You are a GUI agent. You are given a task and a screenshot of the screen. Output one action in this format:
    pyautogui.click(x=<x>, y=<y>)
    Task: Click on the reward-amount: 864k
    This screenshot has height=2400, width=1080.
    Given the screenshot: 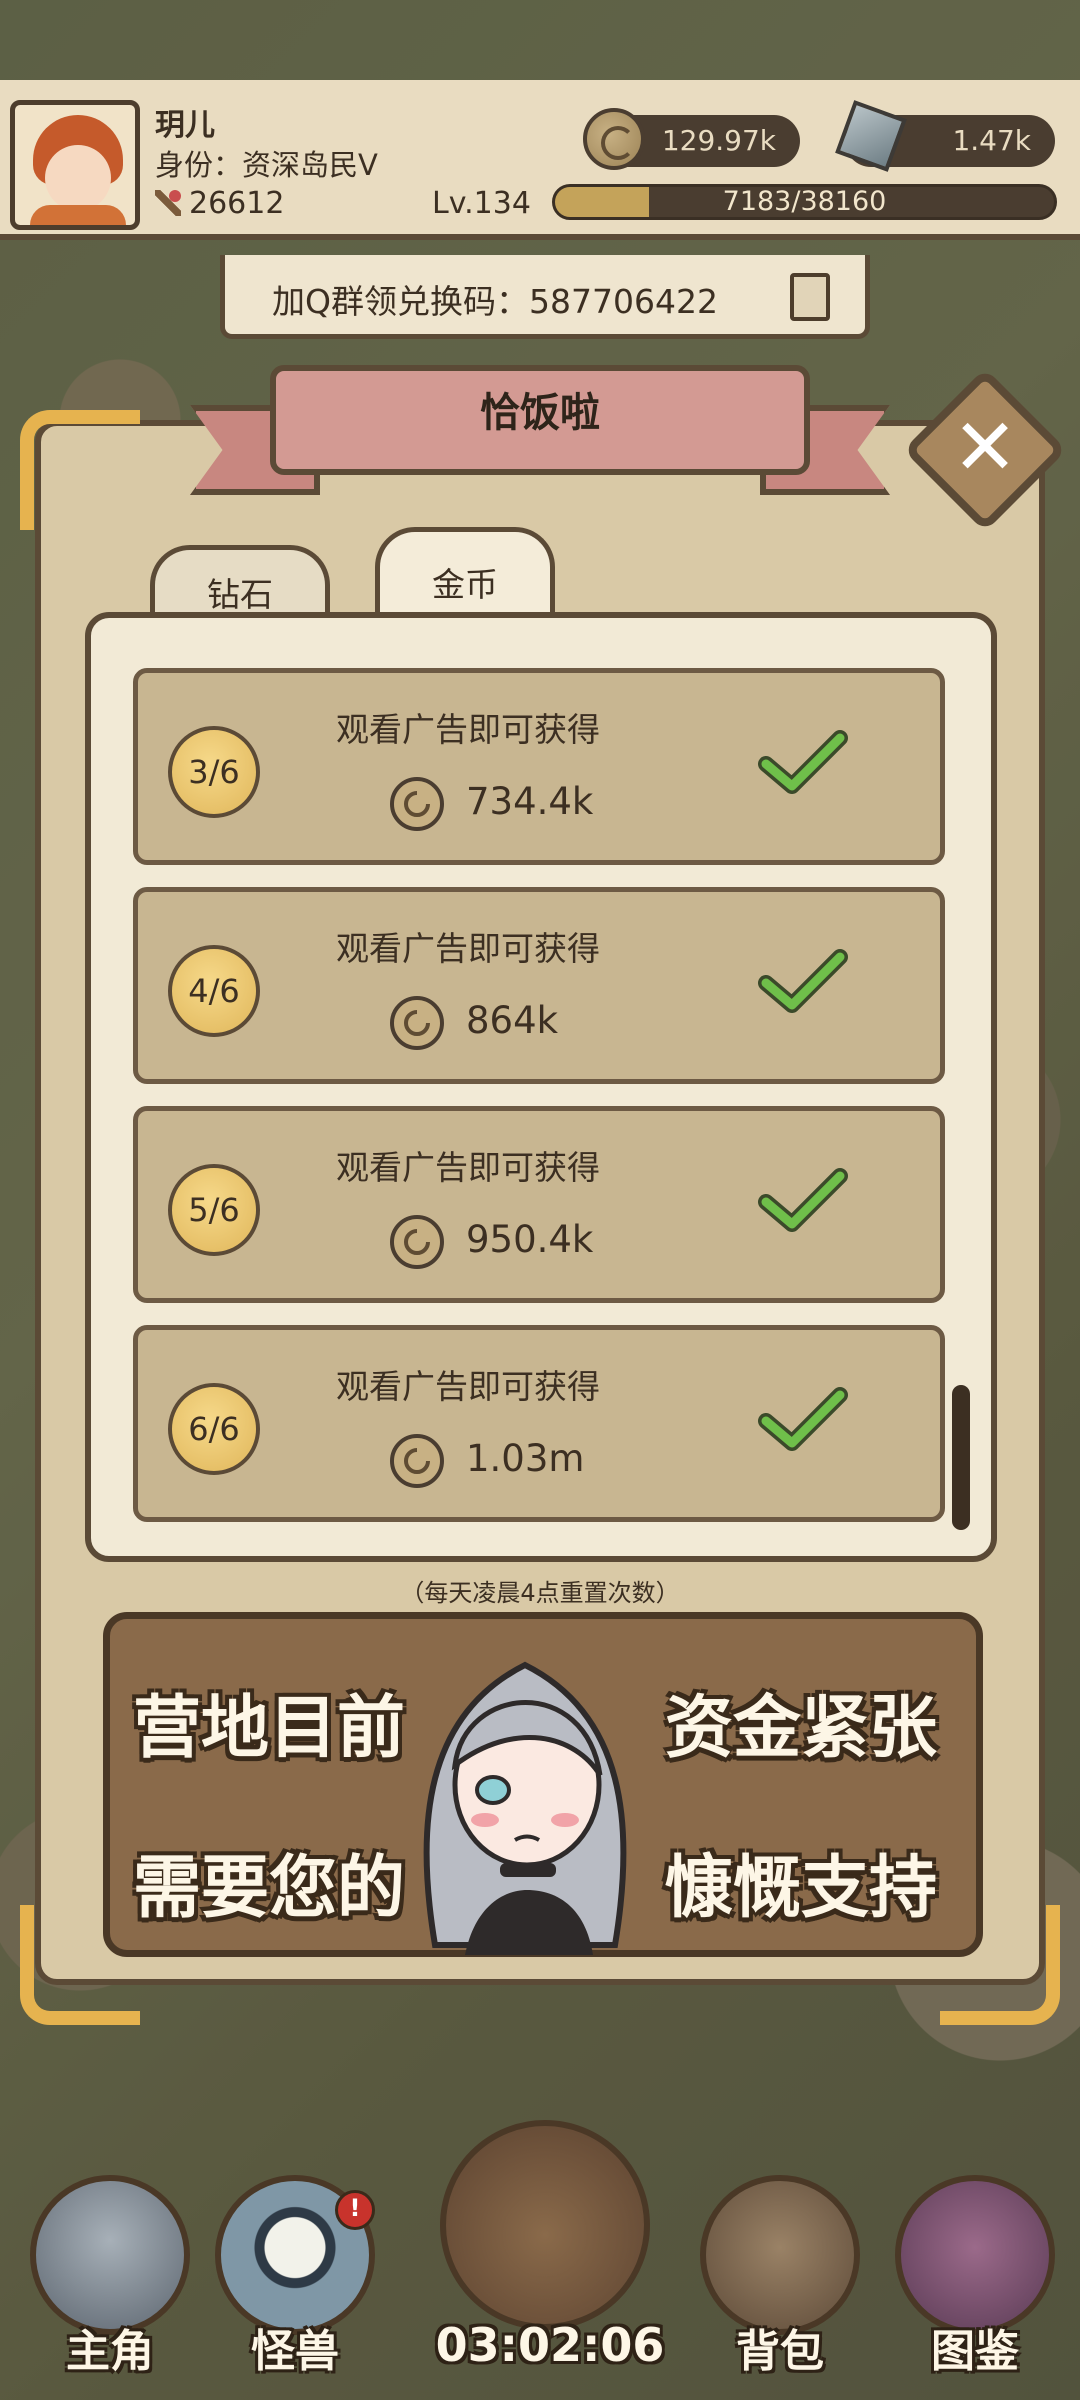 What is the action you would take?
    pyautogui.click(x=473, y=1022)
    